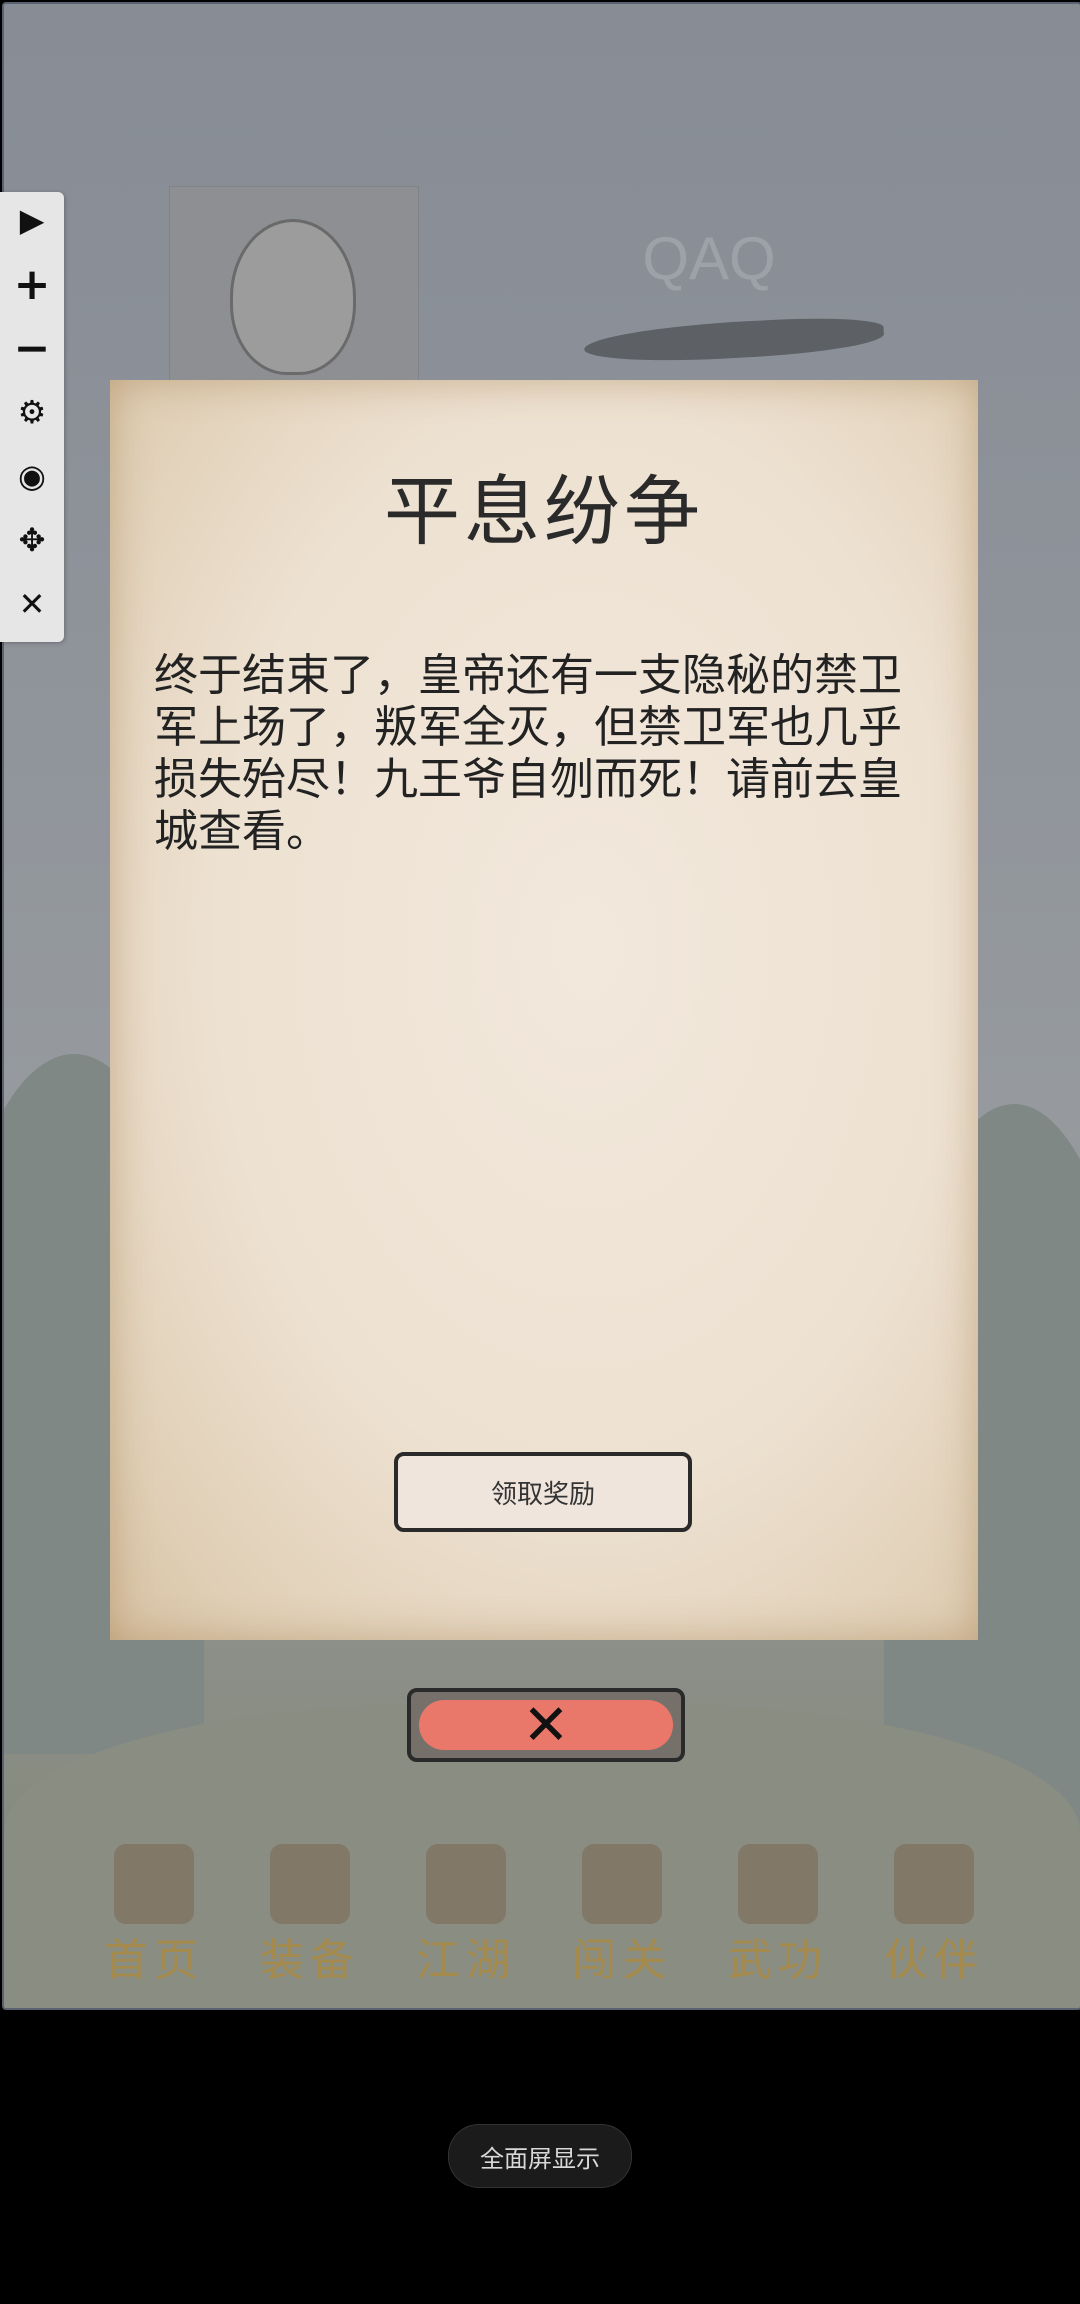 The height and width of the screenshot is (2304, 1080). I want to click on floating-toolbar: ▶ + − ⚙ ◉ ✥ ✕, so click(32, 417).